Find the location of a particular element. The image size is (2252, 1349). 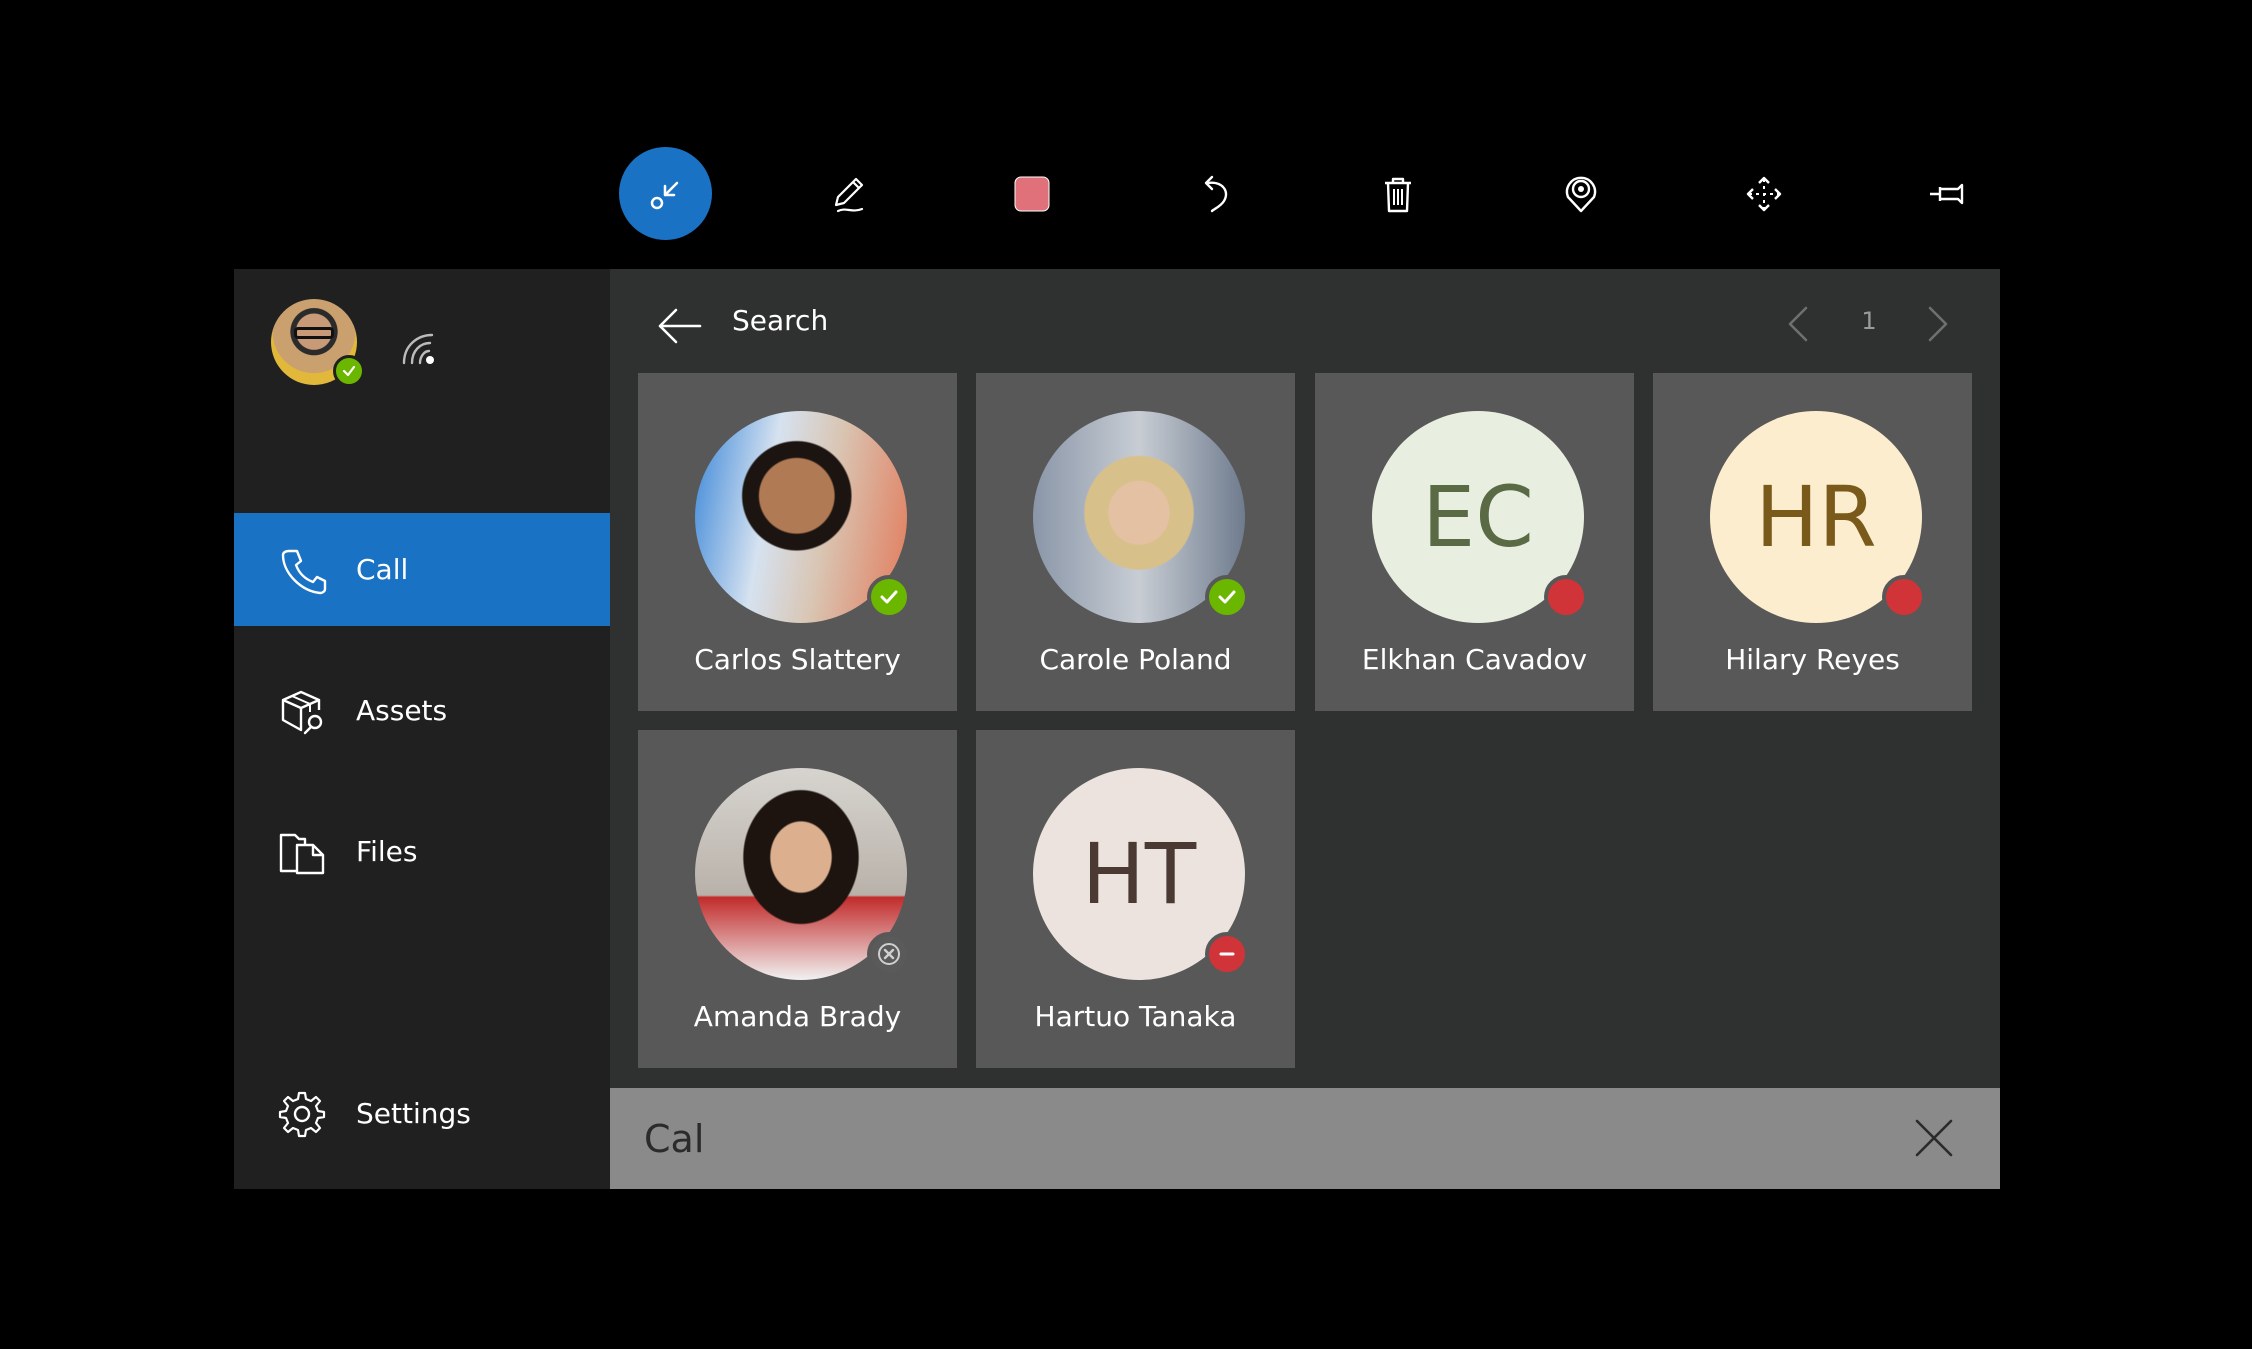

assets-icon is located at coordinates (302, 712).